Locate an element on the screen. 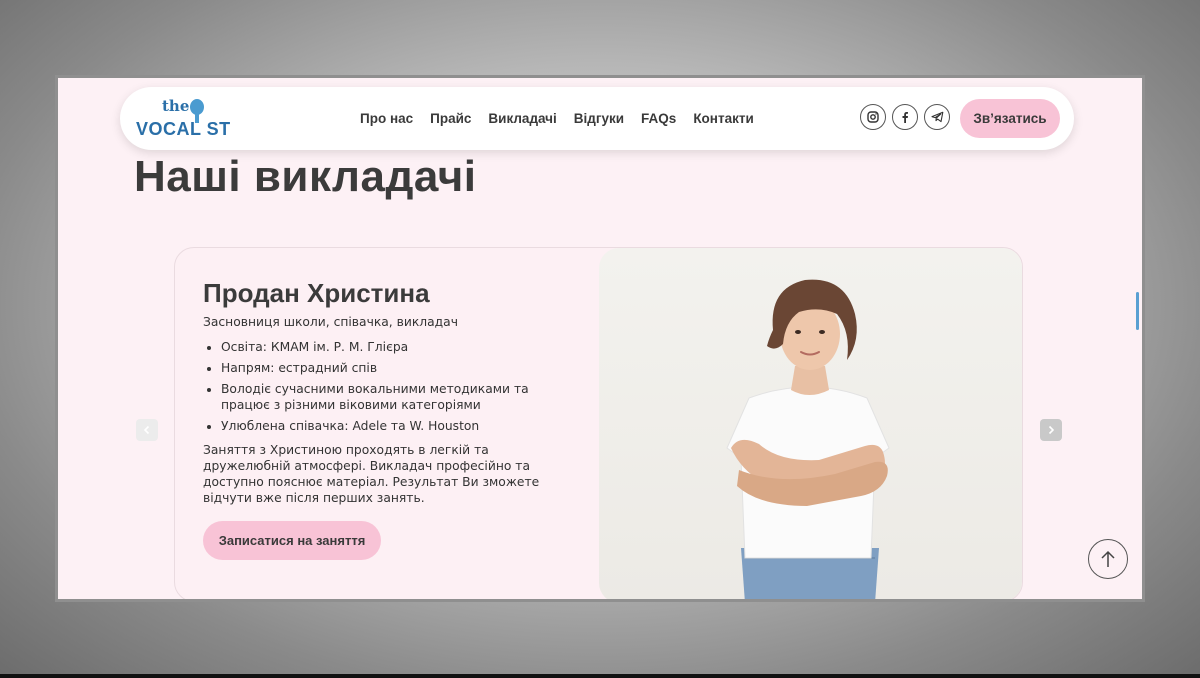 This screenshot has width=1200, height=678. carousel-next-button is located at coordinates (1051, 430).